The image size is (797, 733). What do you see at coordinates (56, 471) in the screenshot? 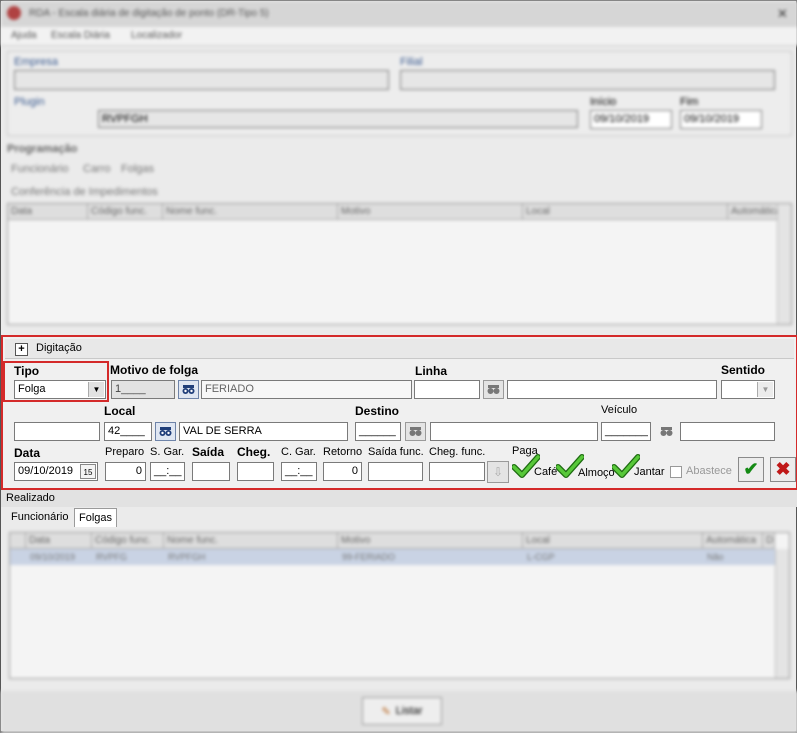
I see `data-date-field: 09/10/2019 15` at bounding box center [56, 471].